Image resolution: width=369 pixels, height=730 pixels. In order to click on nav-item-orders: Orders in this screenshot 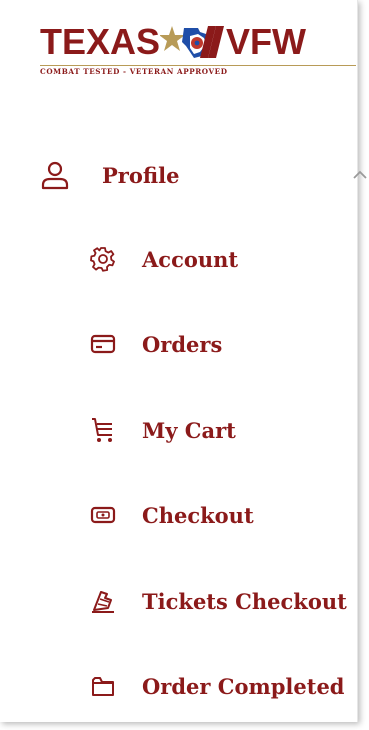, I will do `click(156, 344)`.